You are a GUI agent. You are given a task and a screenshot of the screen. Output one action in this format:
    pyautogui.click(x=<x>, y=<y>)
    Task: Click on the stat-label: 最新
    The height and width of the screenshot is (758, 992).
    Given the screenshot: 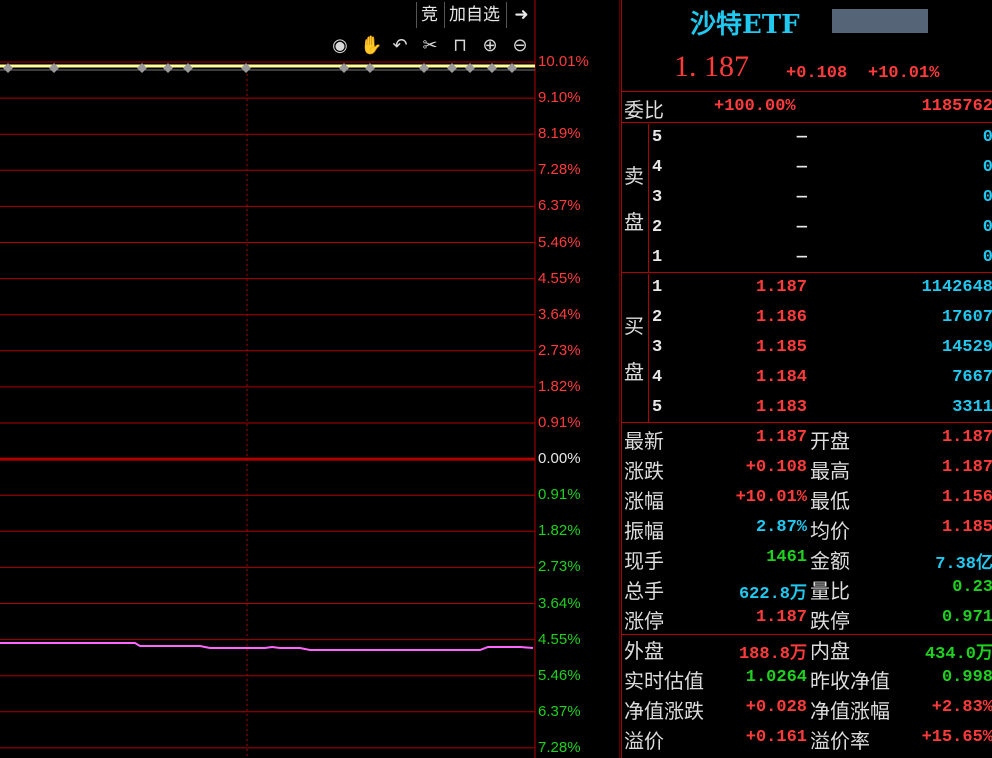 What is the action you would take?
    pyautogui.click(x=644, y=441)
    